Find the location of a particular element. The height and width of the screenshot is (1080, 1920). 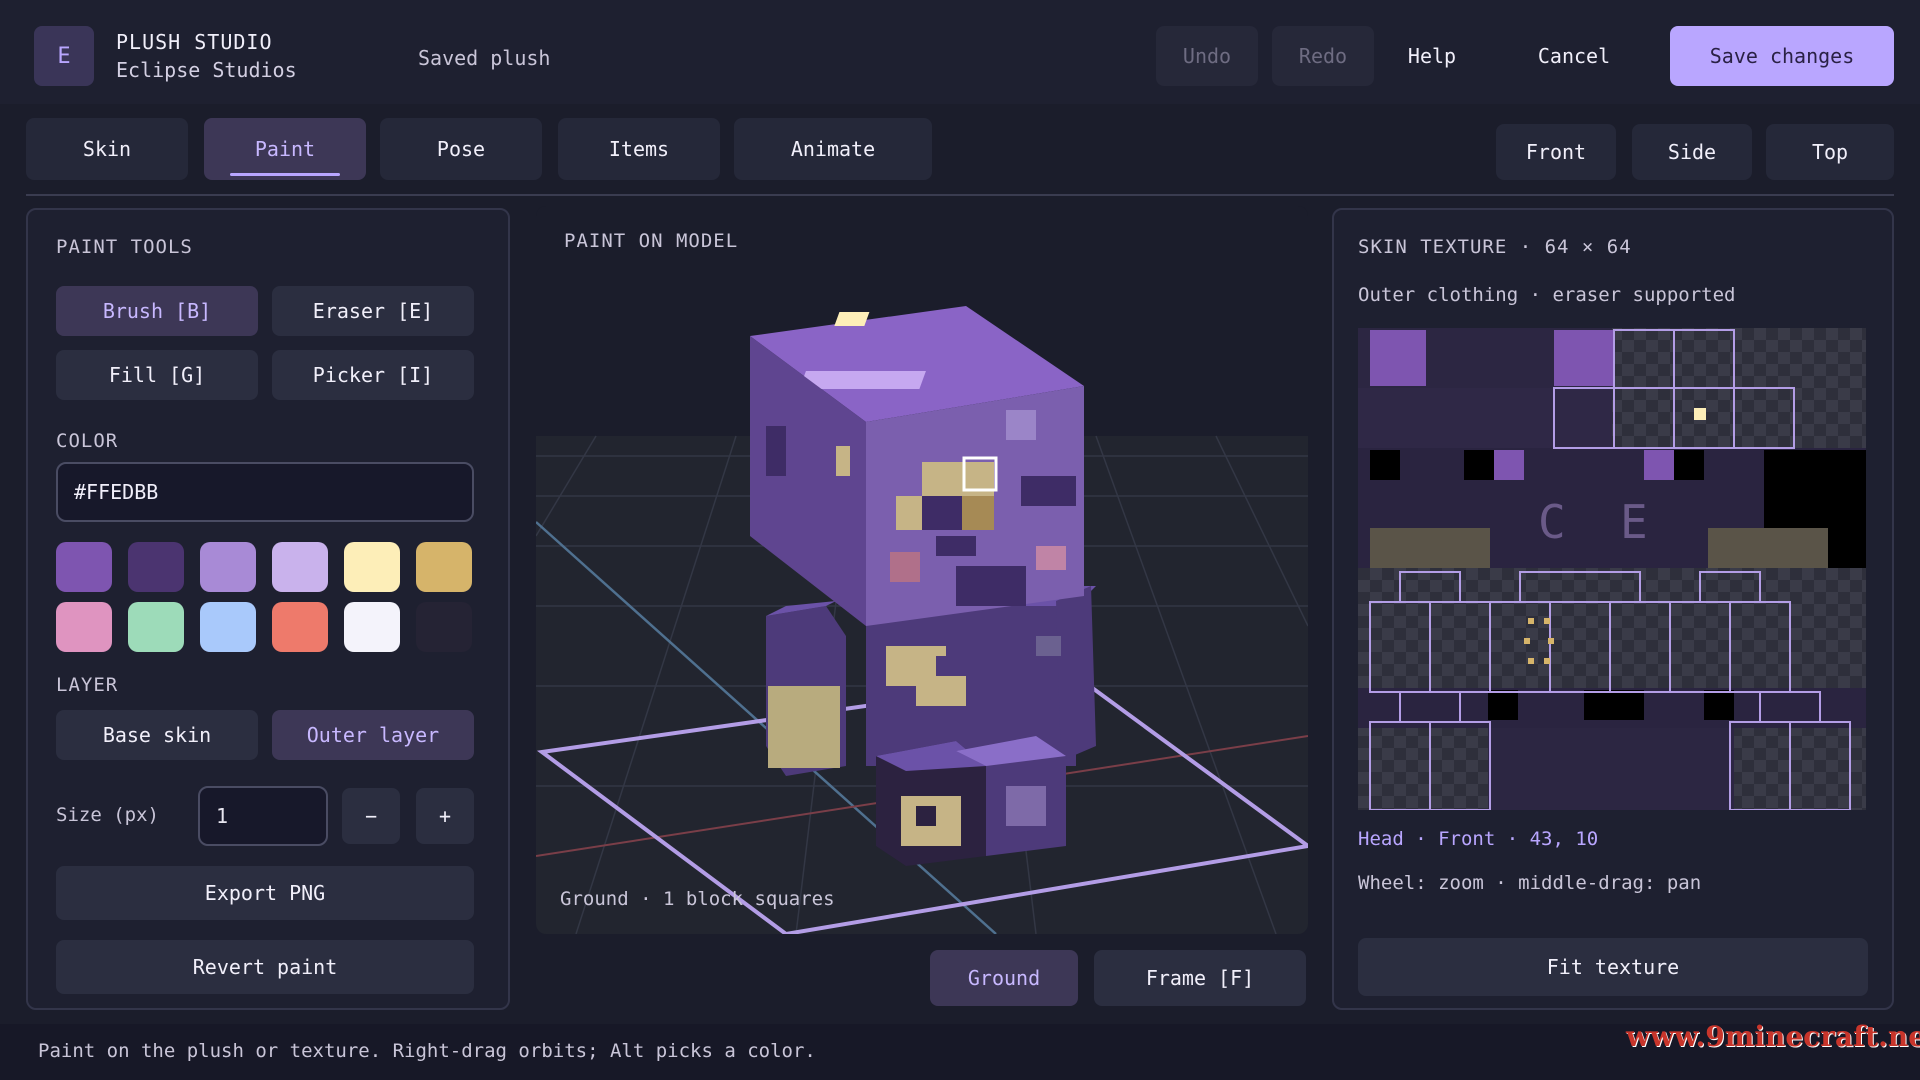

help-button: Help is located at coordinates (1432, 56).